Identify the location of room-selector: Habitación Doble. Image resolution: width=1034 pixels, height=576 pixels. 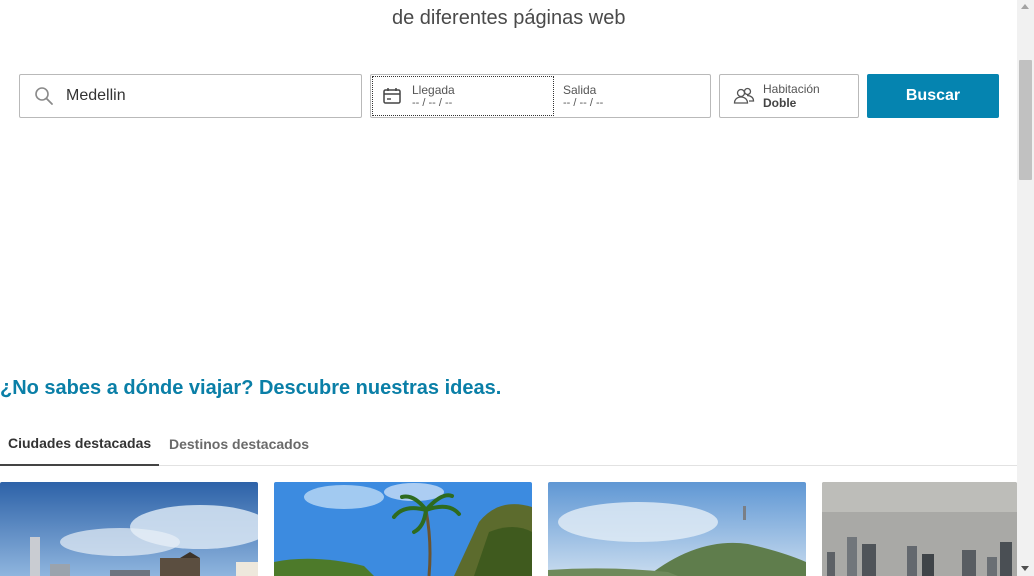
(789, 96).